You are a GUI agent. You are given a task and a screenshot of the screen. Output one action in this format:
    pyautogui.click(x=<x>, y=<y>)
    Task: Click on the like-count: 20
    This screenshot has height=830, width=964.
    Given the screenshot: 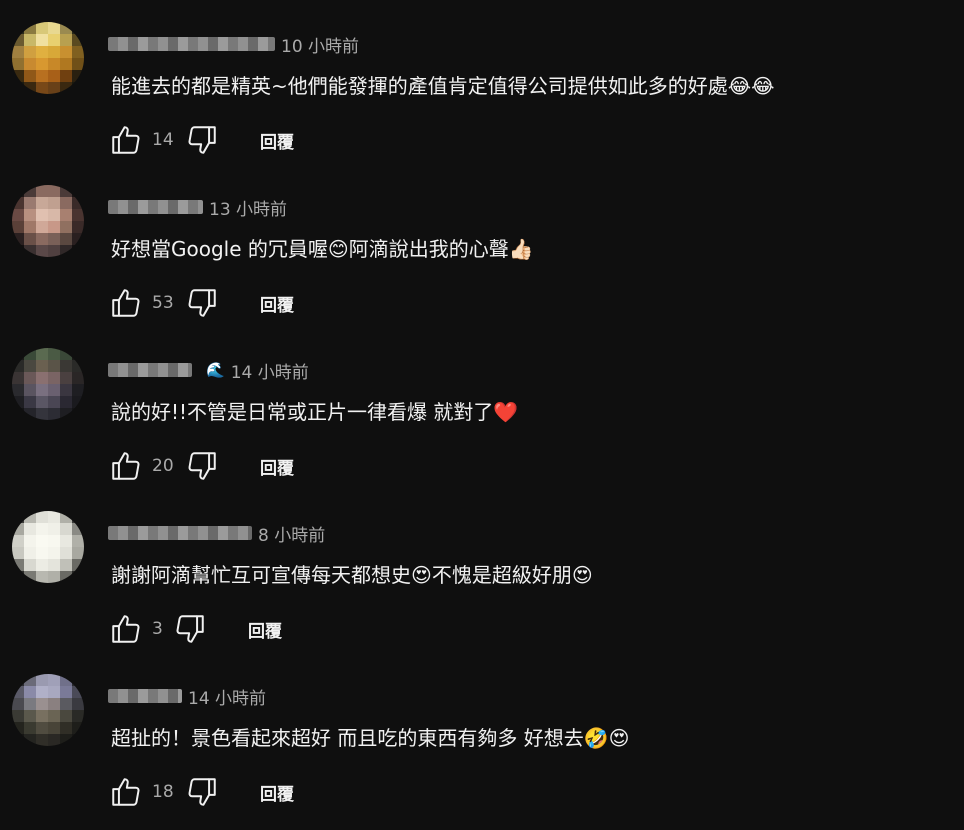 What is the action you would take?
    pyautogui.click(x=163, y=466)
    